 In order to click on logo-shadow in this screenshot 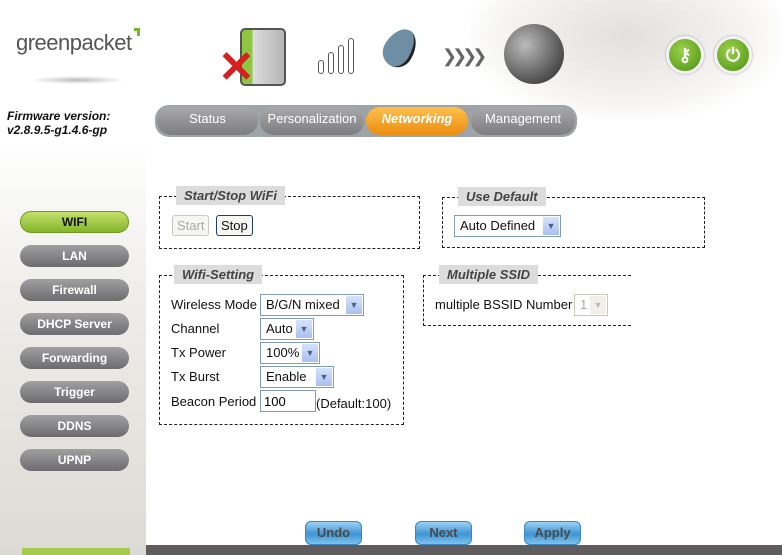, I will do `click(77, 80)`.